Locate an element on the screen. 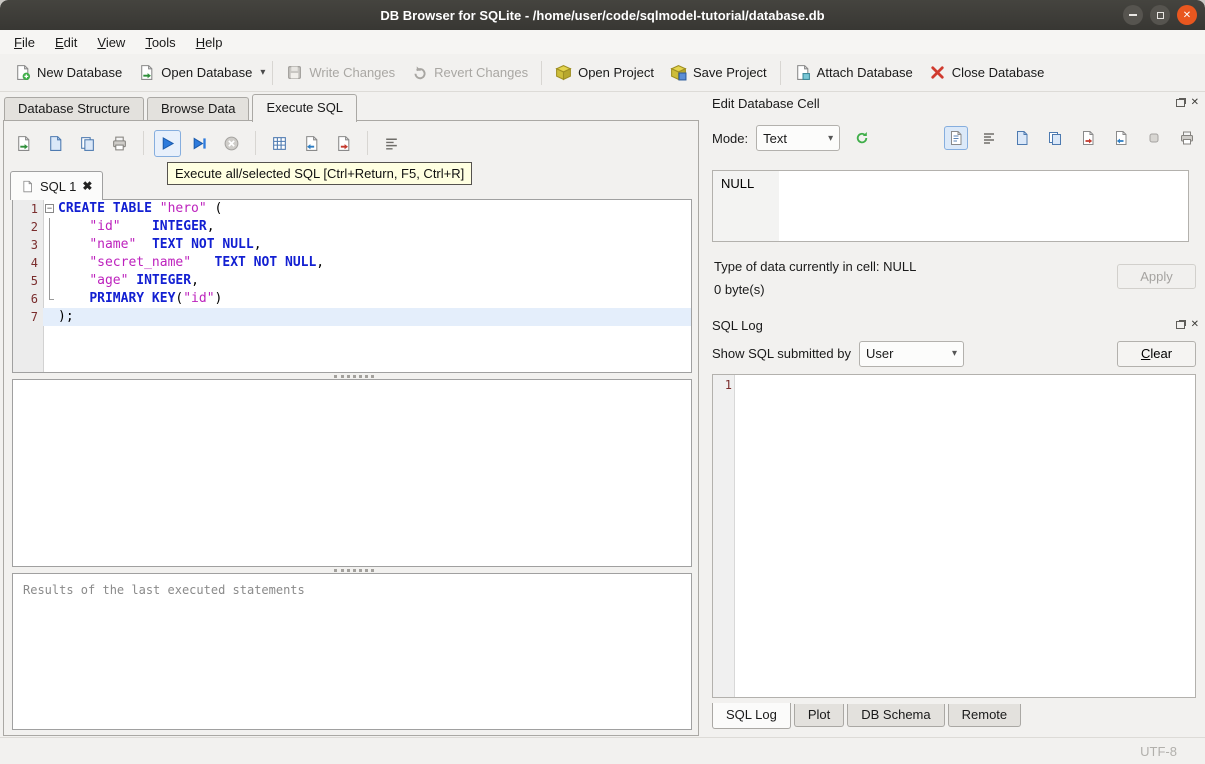 The width and height of the screenshot is (1205, 764). encoding-indicator: UTF-8 is located at coordinates (1158, 751).